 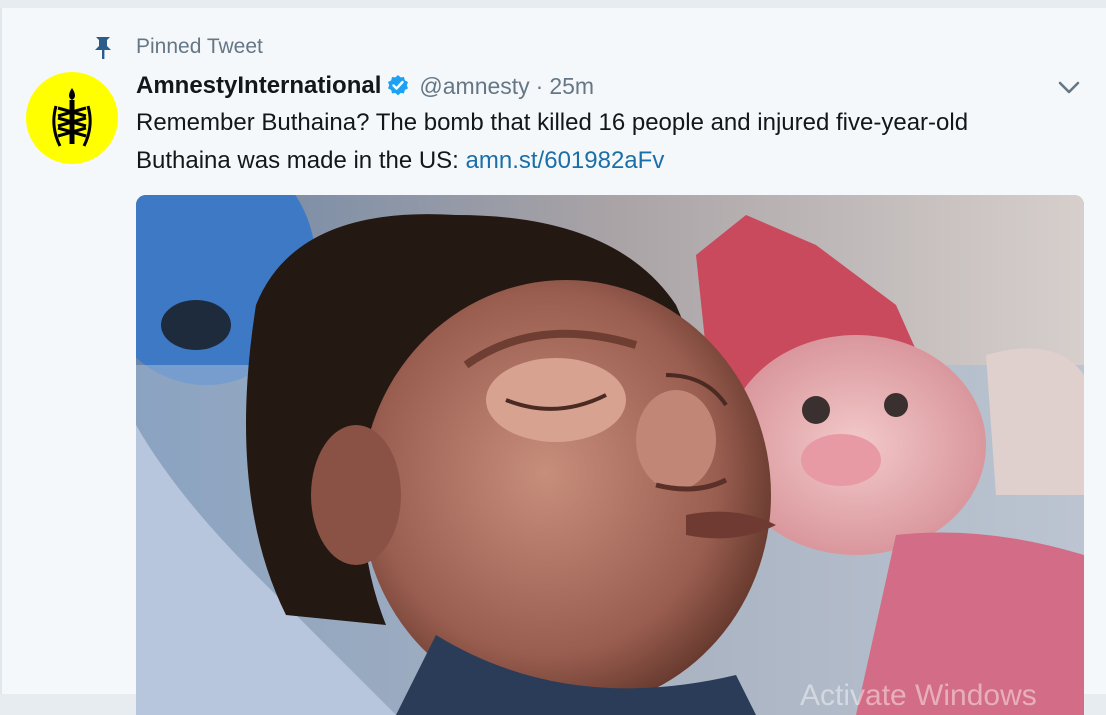 I want to click on avatar, so click(x=72, y=118).